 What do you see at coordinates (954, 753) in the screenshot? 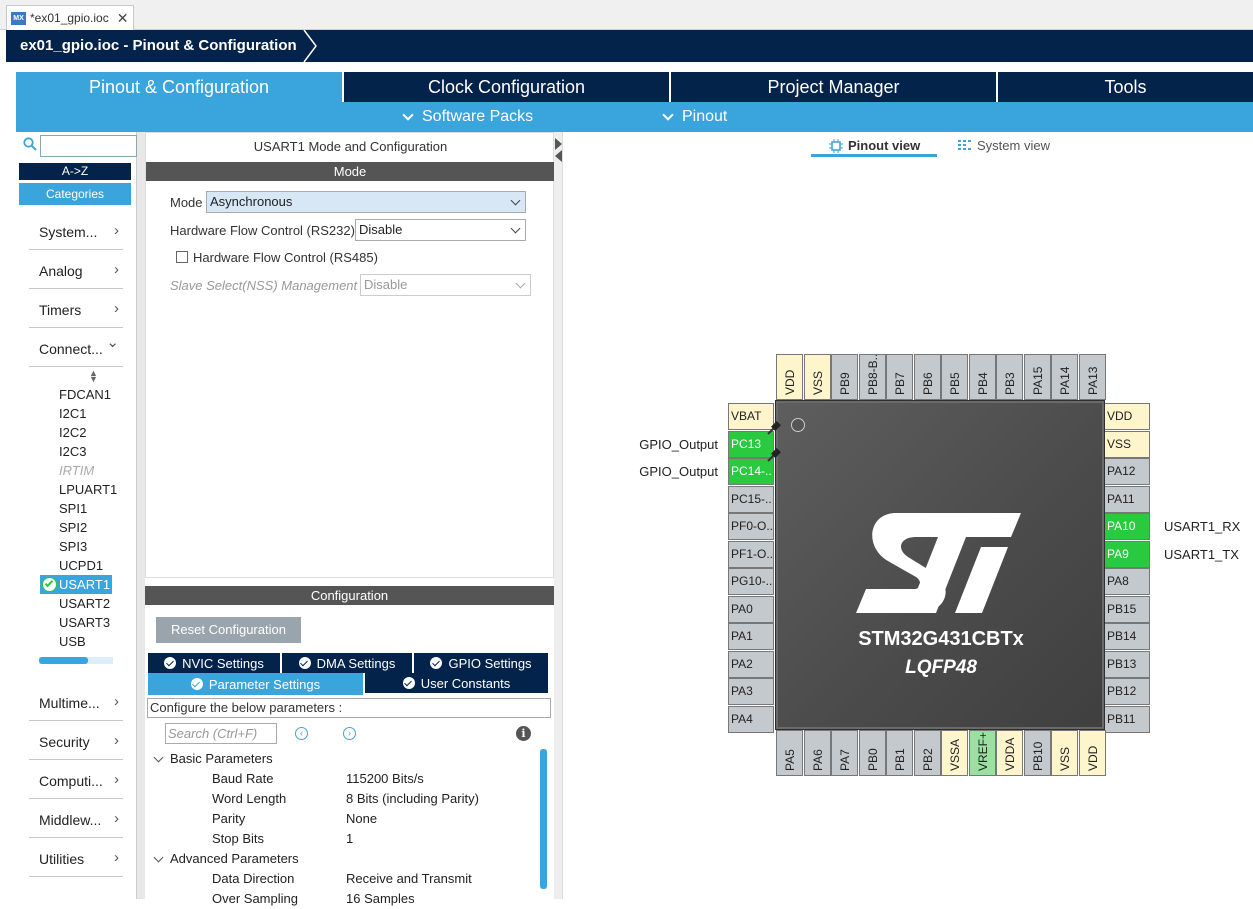
I see `pin-vssa: VSSA` at bounding box center [954, 753].